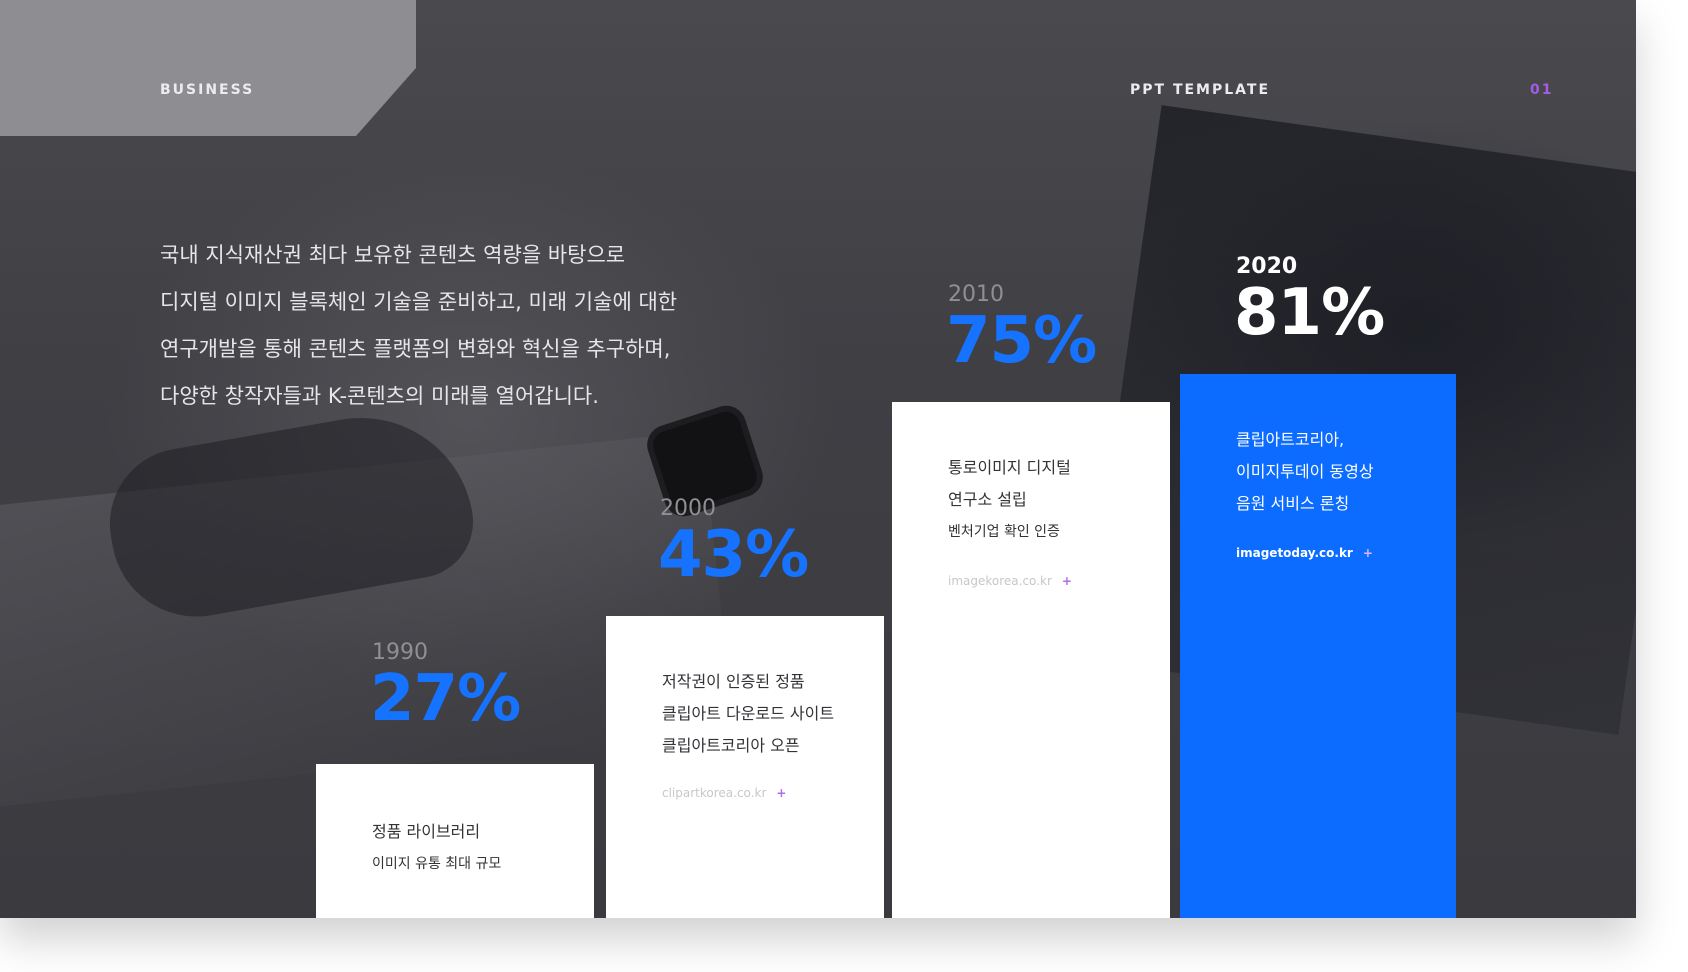 This screenshot has height=972, width=1688. I want to click on card-line: 통로이미지 디지털, so click(1009, 467).